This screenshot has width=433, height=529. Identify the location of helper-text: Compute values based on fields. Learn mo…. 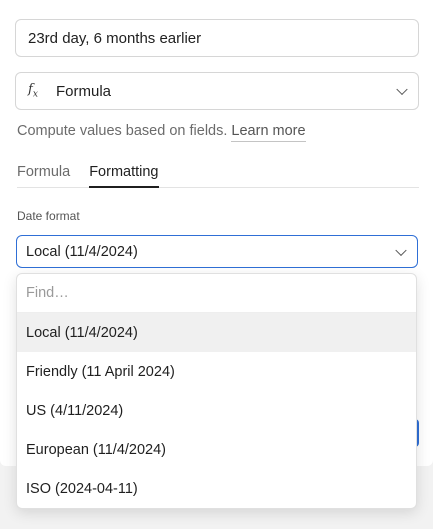
(161, 132).